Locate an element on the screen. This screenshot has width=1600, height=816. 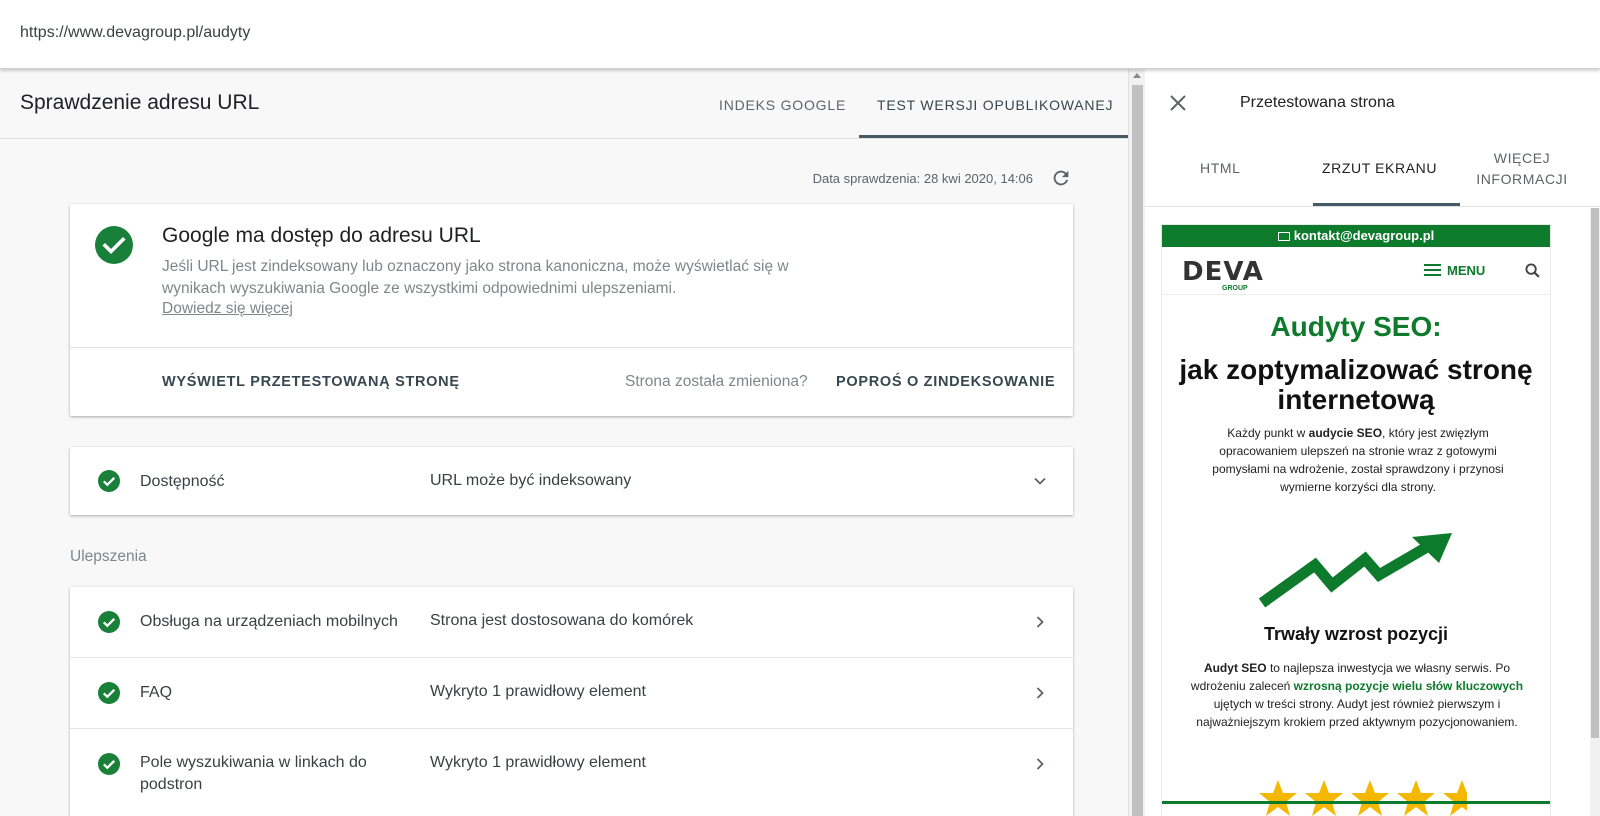
preview-contact-bar: kontakt@devagroup.pl is located at coordinates (1356, 236).